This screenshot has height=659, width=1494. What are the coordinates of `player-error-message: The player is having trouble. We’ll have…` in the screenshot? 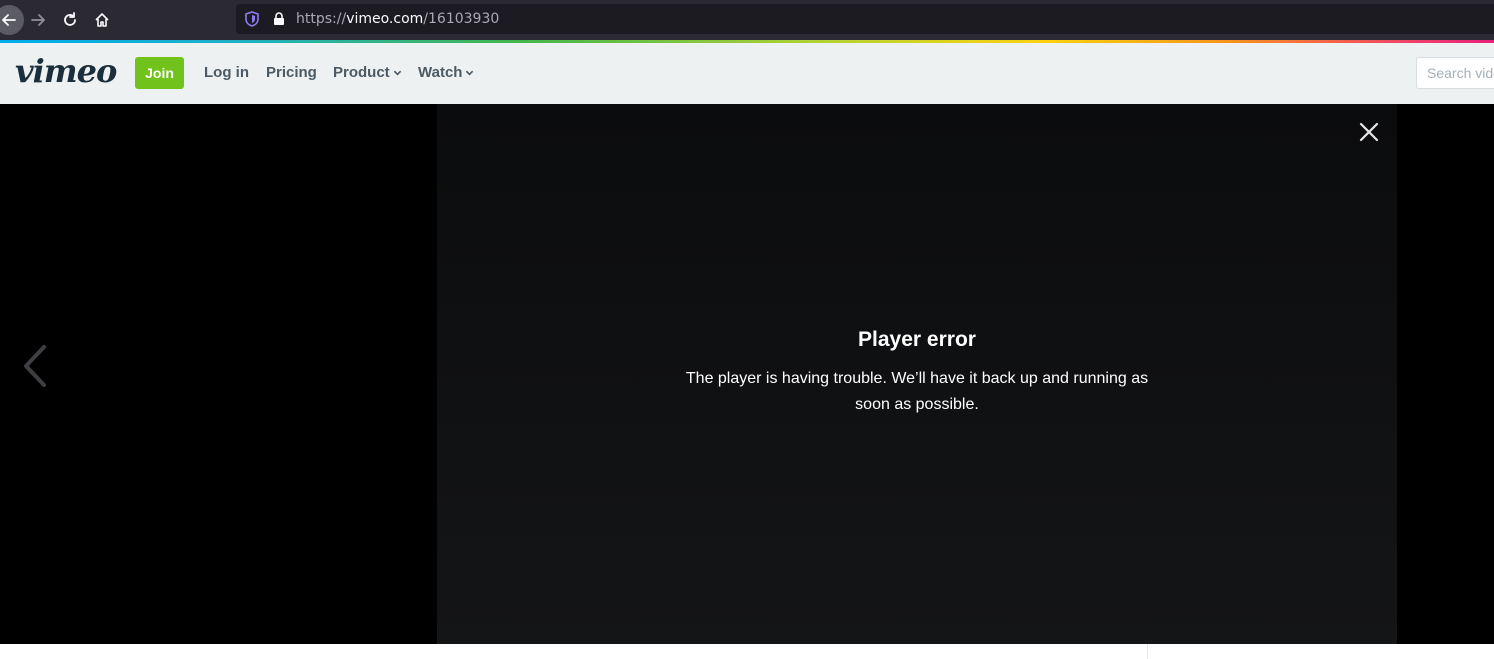 It's located at (917, 391).